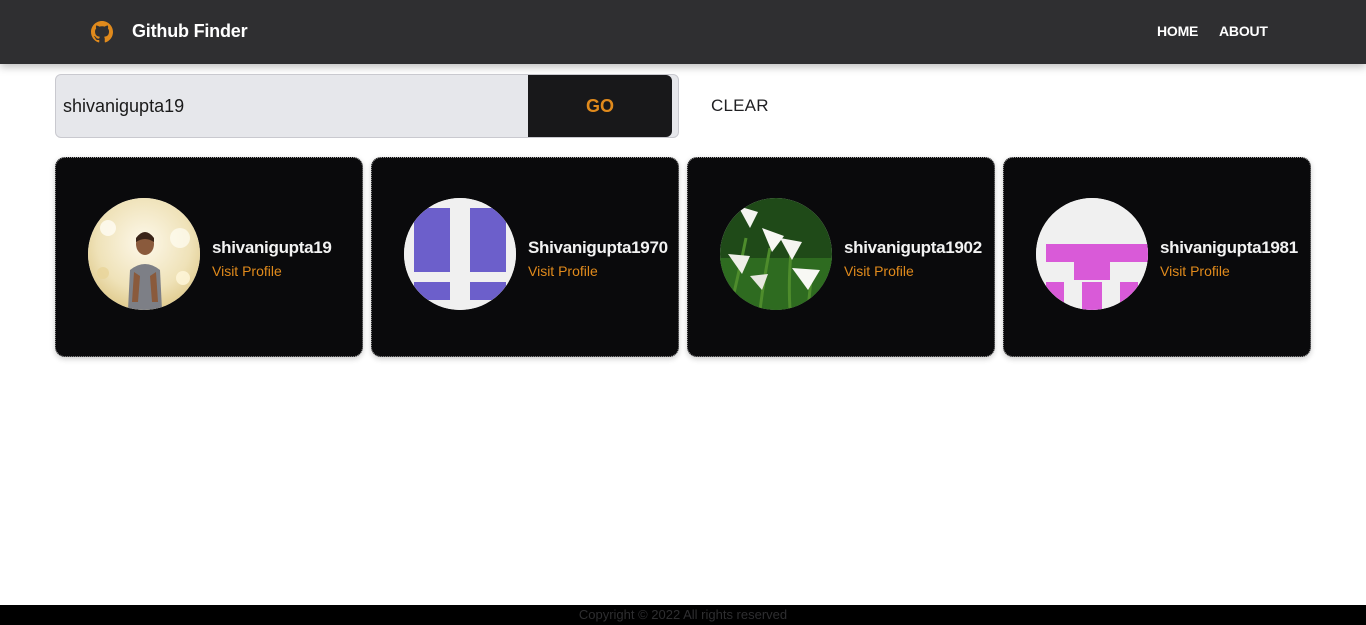 This screenshot has width=1366, height=625. I want to click on footer: Copyright © 2022 All rights reserved, so click(683, 615).